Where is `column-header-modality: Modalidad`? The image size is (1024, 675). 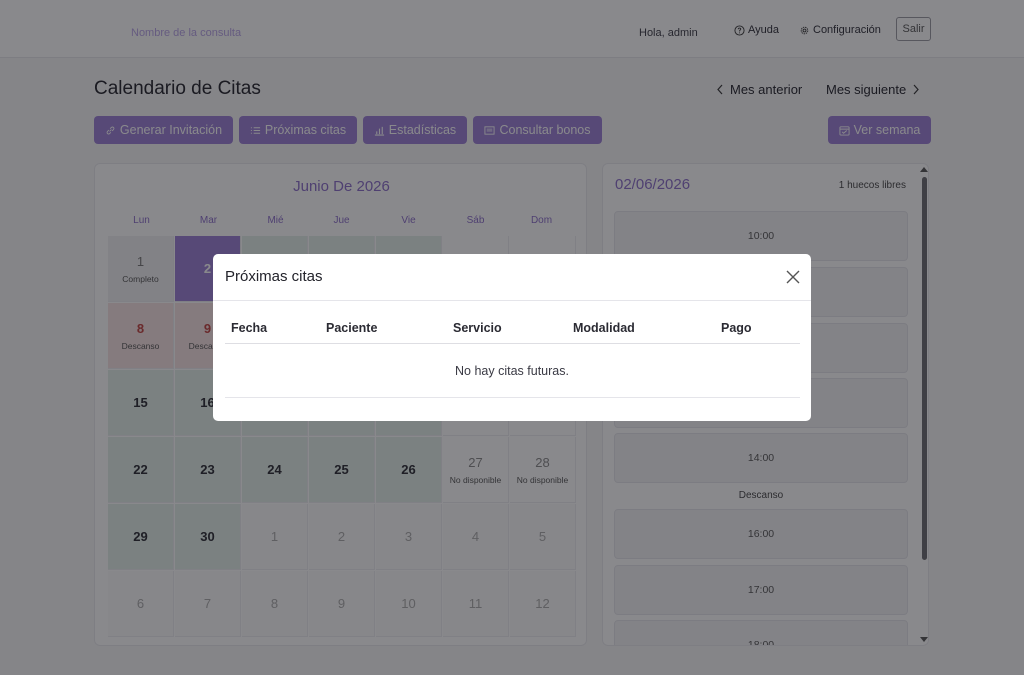 column-header-modality: Modalidad is located at coordinates (604, 328).